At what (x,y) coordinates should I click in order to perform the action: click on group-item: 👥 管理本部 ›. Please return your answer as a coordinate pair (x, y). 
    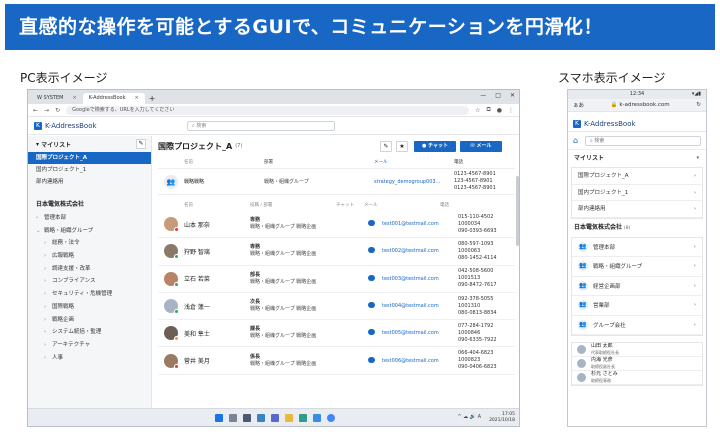
    Looking at the image, I should click on (637, 247).